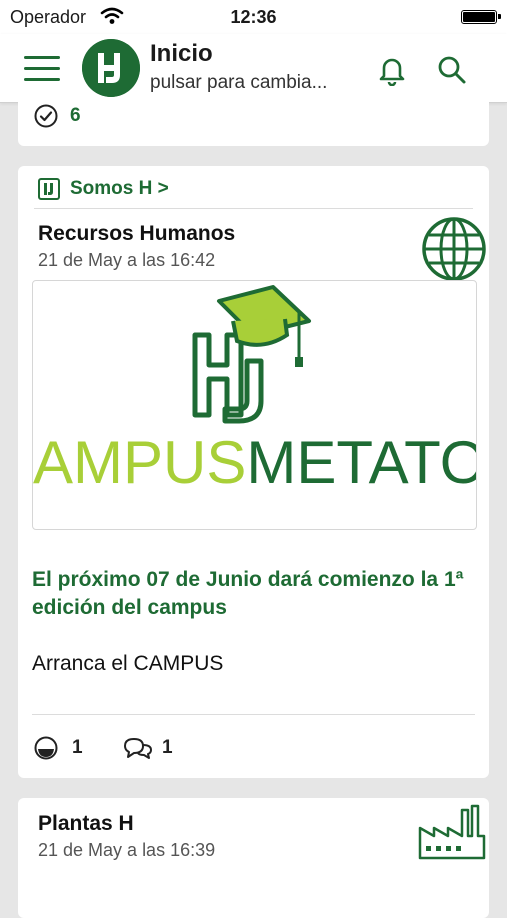 This screenshot has width=507, height=918. What do you see at coordinates (251, 354) in the screenshot?
I see `campus-logo` at bounding box center [251, 354].